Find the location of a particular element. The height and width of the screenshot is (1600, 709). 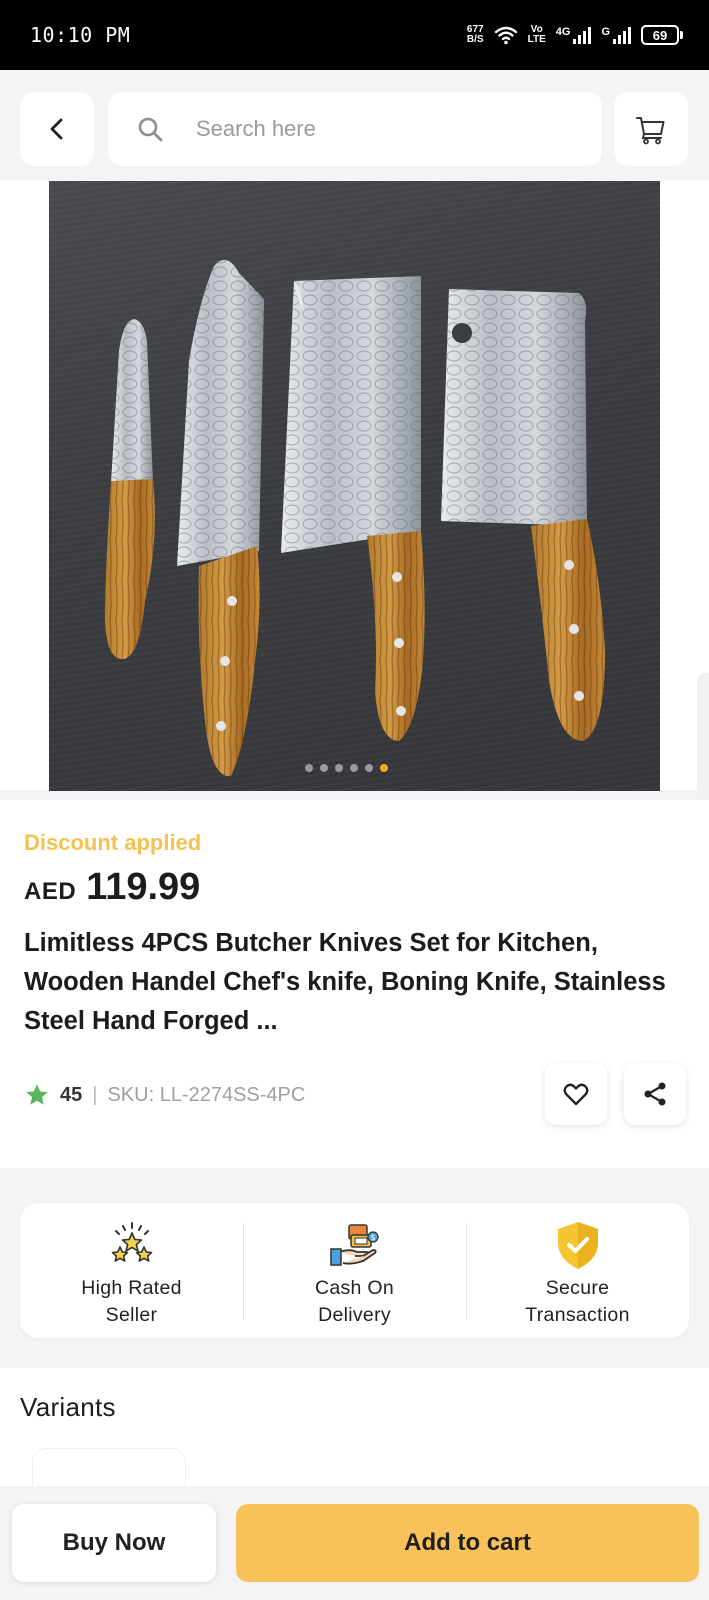

shield-check-icon is located at coordinates (577, 1245).